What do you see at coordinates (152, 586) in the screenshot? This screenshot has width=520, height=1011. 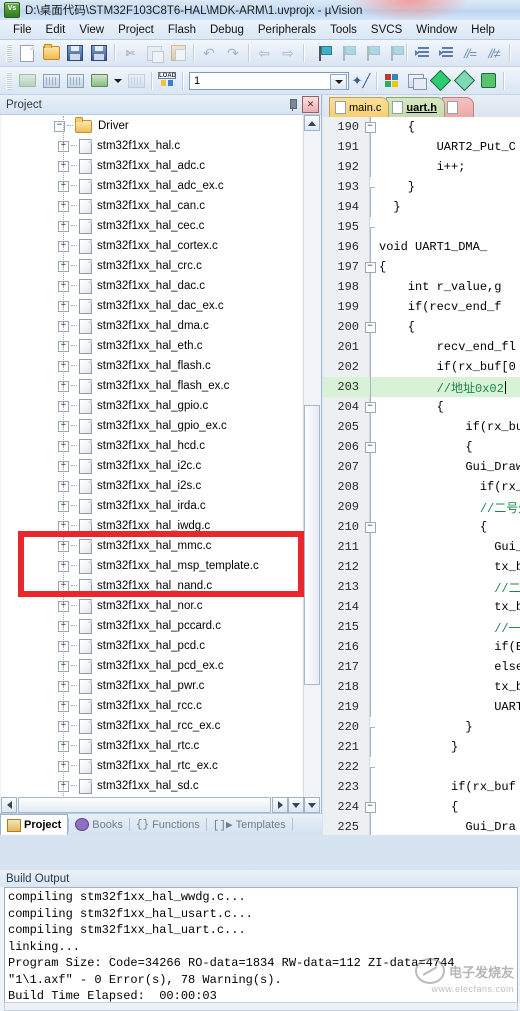 I see `tree-row-file: + stm32f1xx_hal_nand.c` at bounding box center [152, 586].